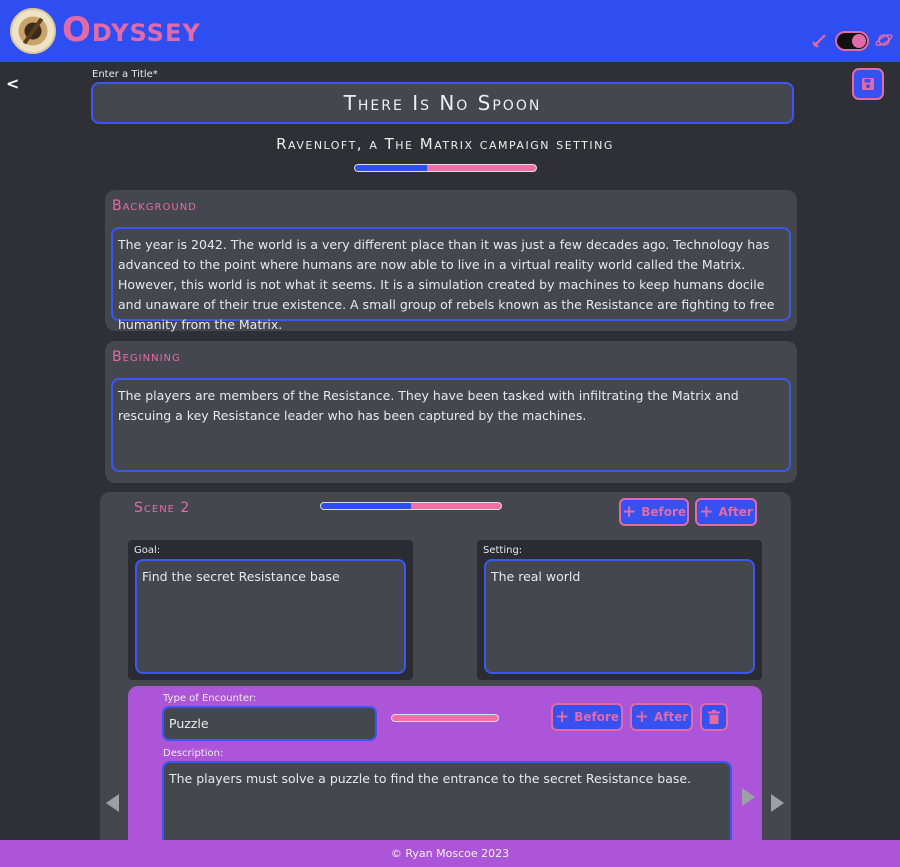  What do you see at coordinates (193, 753) in the screenshot?
I see `encounter-description-label: Description:` at bounding box center [193, 753].